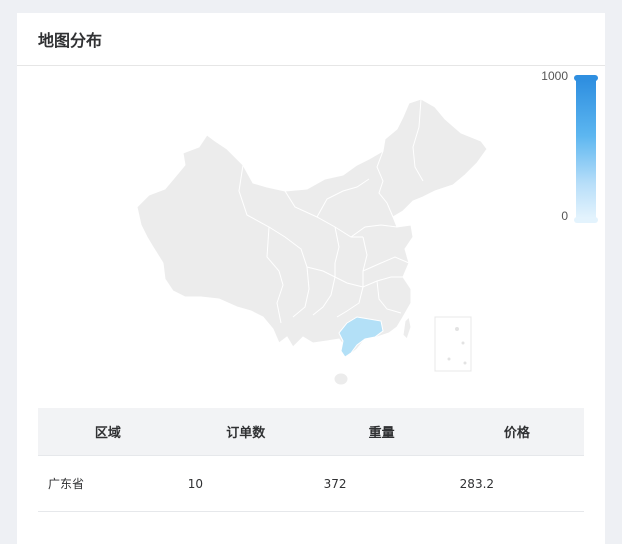 This screenshot has width=622, height=544. What do you see at coordinates (457, 346) in the screenshot?
I see `south-china-sea-islands` at bounding box center [457, 346].